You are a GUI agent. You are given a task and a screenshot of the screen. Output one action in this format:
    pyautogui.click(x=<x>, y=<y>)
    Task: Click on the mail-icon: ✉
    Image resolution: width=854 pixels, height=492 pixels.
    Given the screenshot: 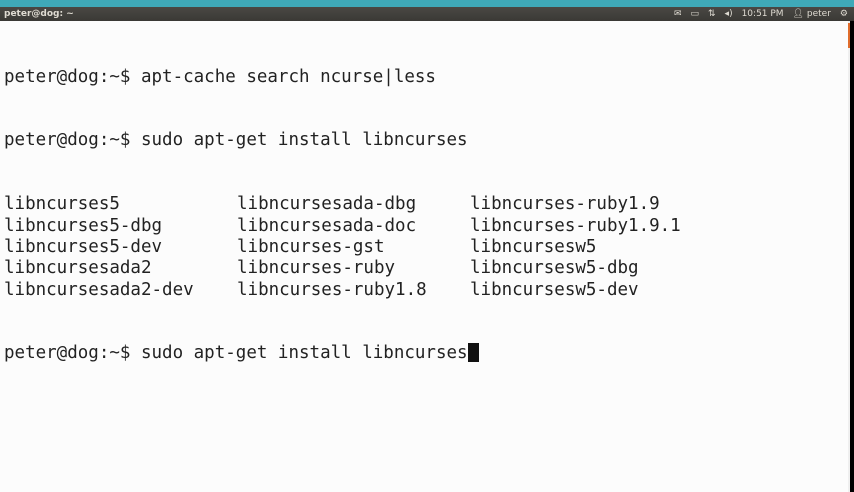 What is the action you would take?
    pyautogui.click(x=678, y=14)
    